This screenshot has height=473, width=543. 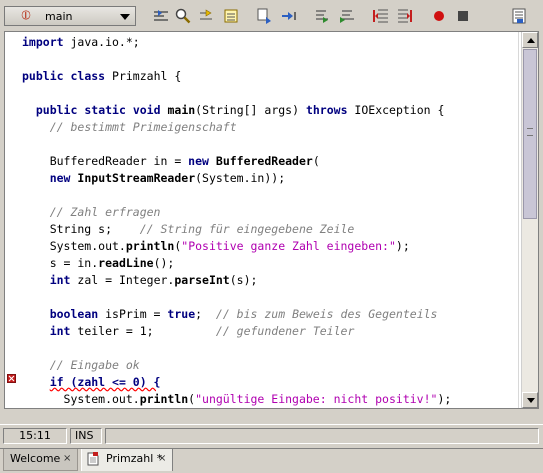 I want to click on code-token: // gefundener Teiler, so click(x=285, y=331).